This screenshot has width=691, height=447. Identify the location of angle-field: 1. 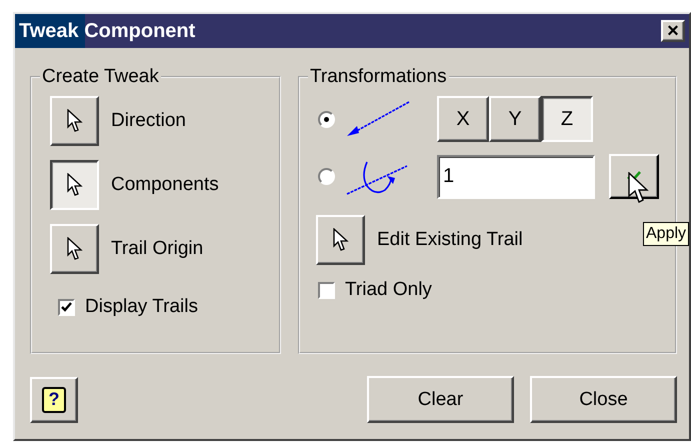
(516, 176).